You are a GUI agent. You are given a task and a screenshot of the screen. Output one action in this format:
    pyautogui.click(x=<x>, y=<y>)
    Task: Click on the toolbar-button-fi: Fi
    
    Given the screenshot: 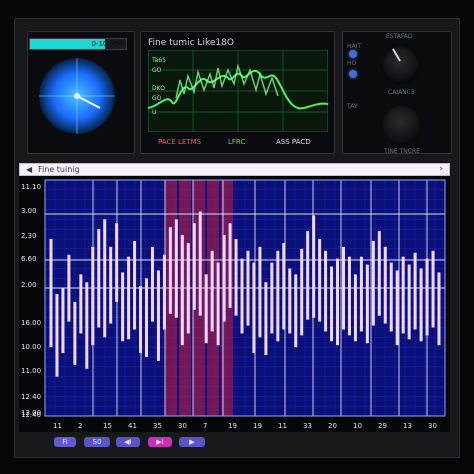 What is the action you would take?
    pyautogui.click(x=65, y=442)
    